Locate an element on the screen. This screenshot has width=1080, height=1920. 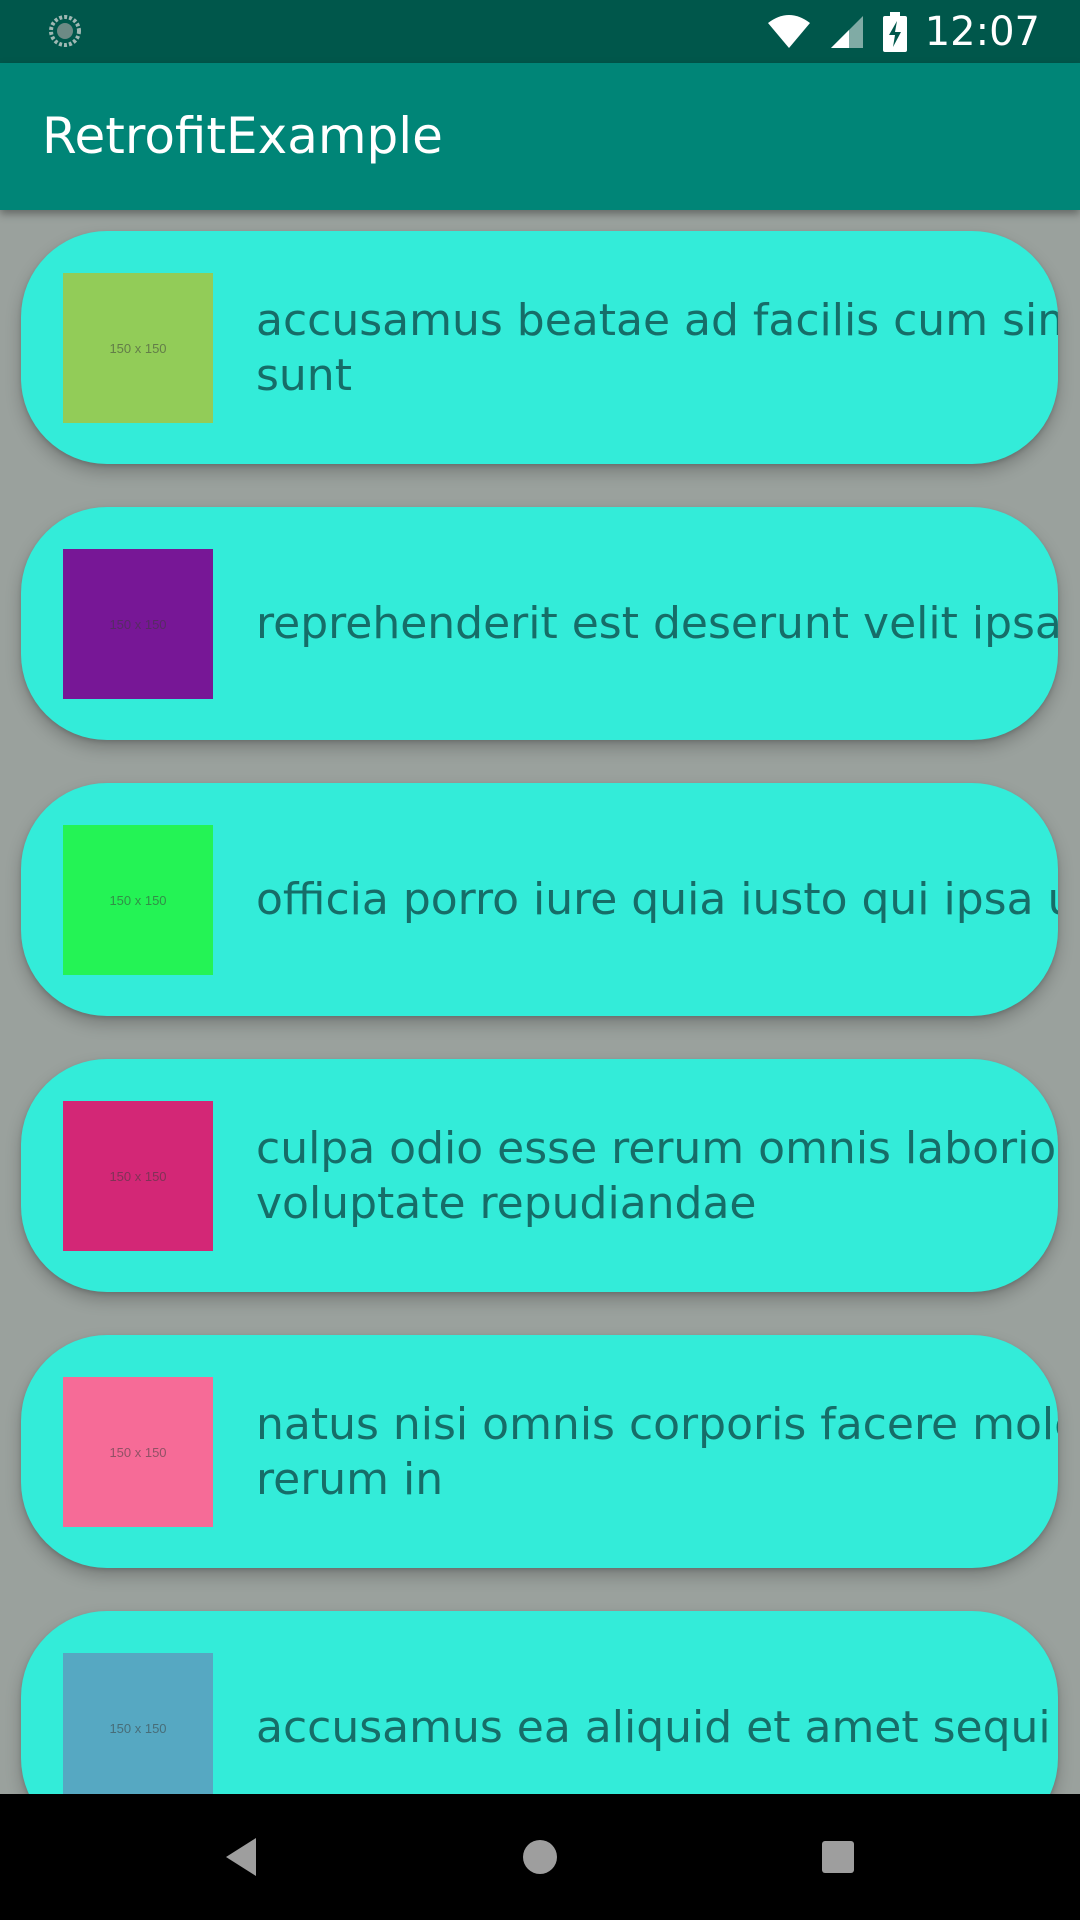
status-icons: 12:07 is located at coordinates (903, 31).